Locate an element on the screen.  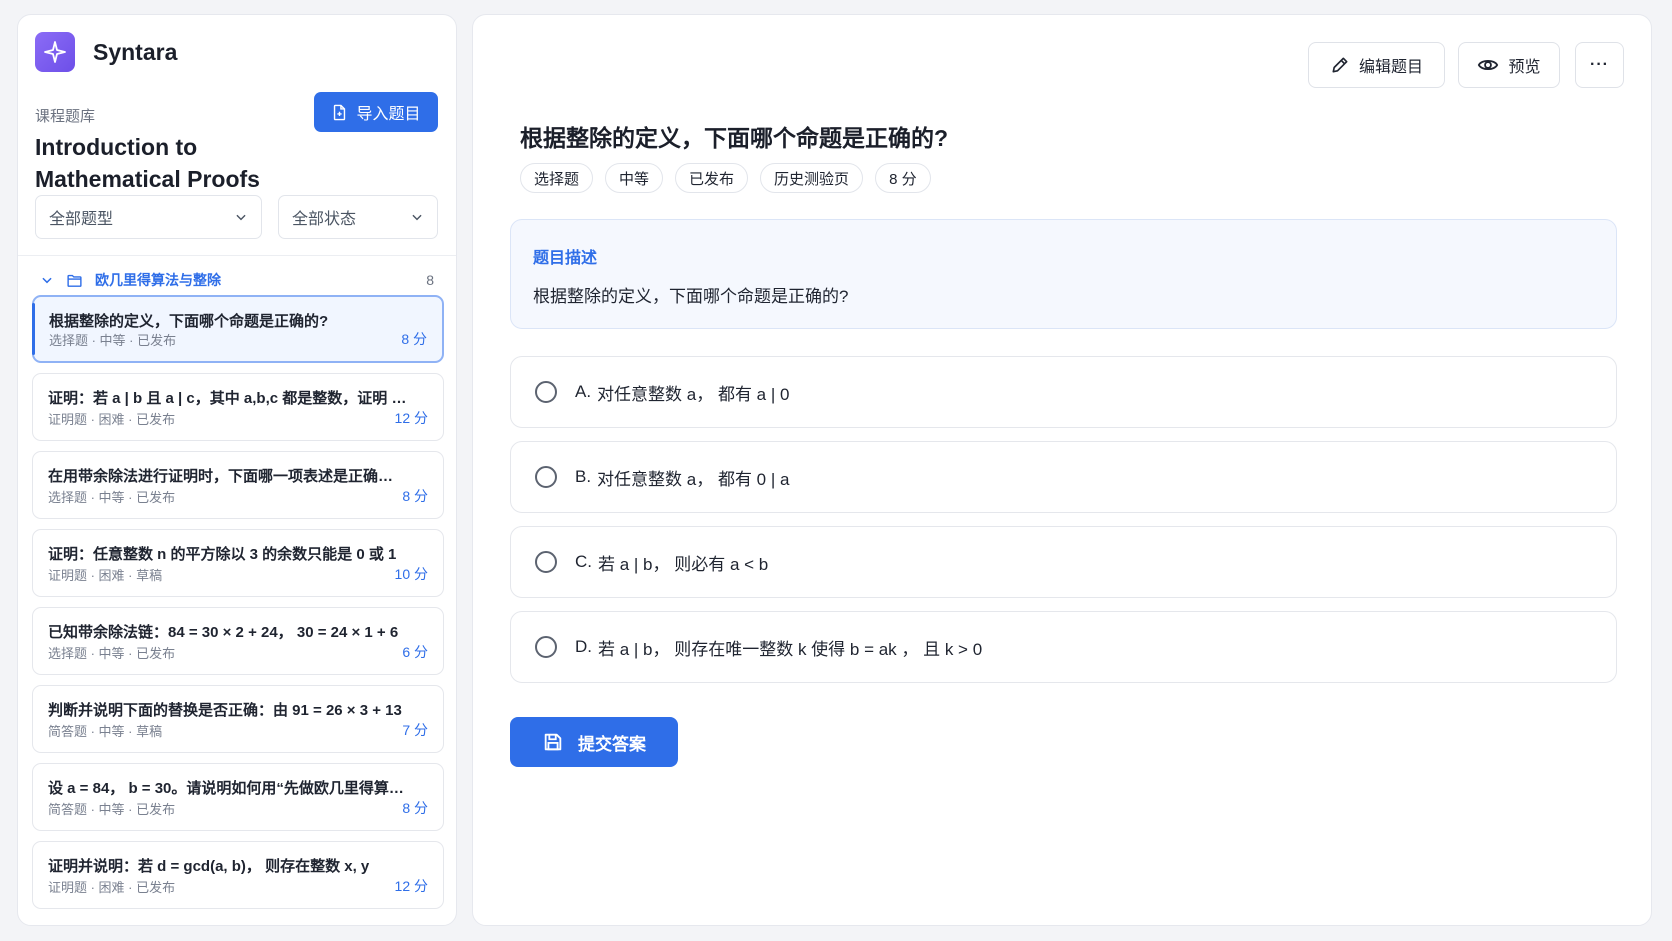
question-item-title: 证明：任意整数 n 的平方除以 3 的余数只能是 0 或 1 is located at coordinates (222, 554).